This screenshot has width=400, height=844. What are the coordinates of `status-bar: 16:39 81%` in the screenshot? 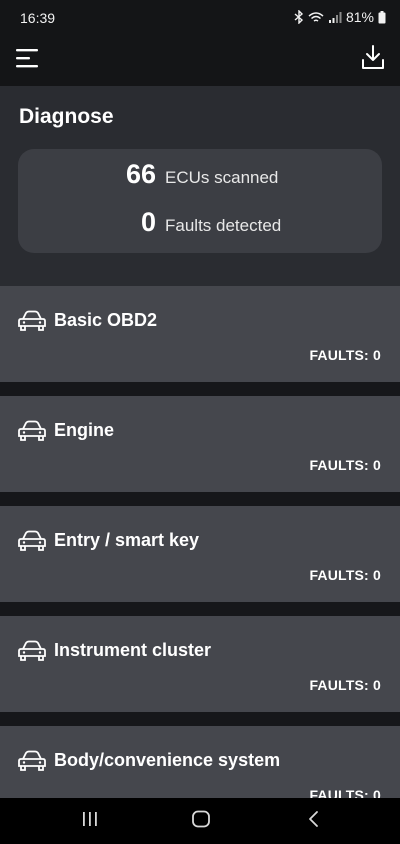 It's located at (200, 18).